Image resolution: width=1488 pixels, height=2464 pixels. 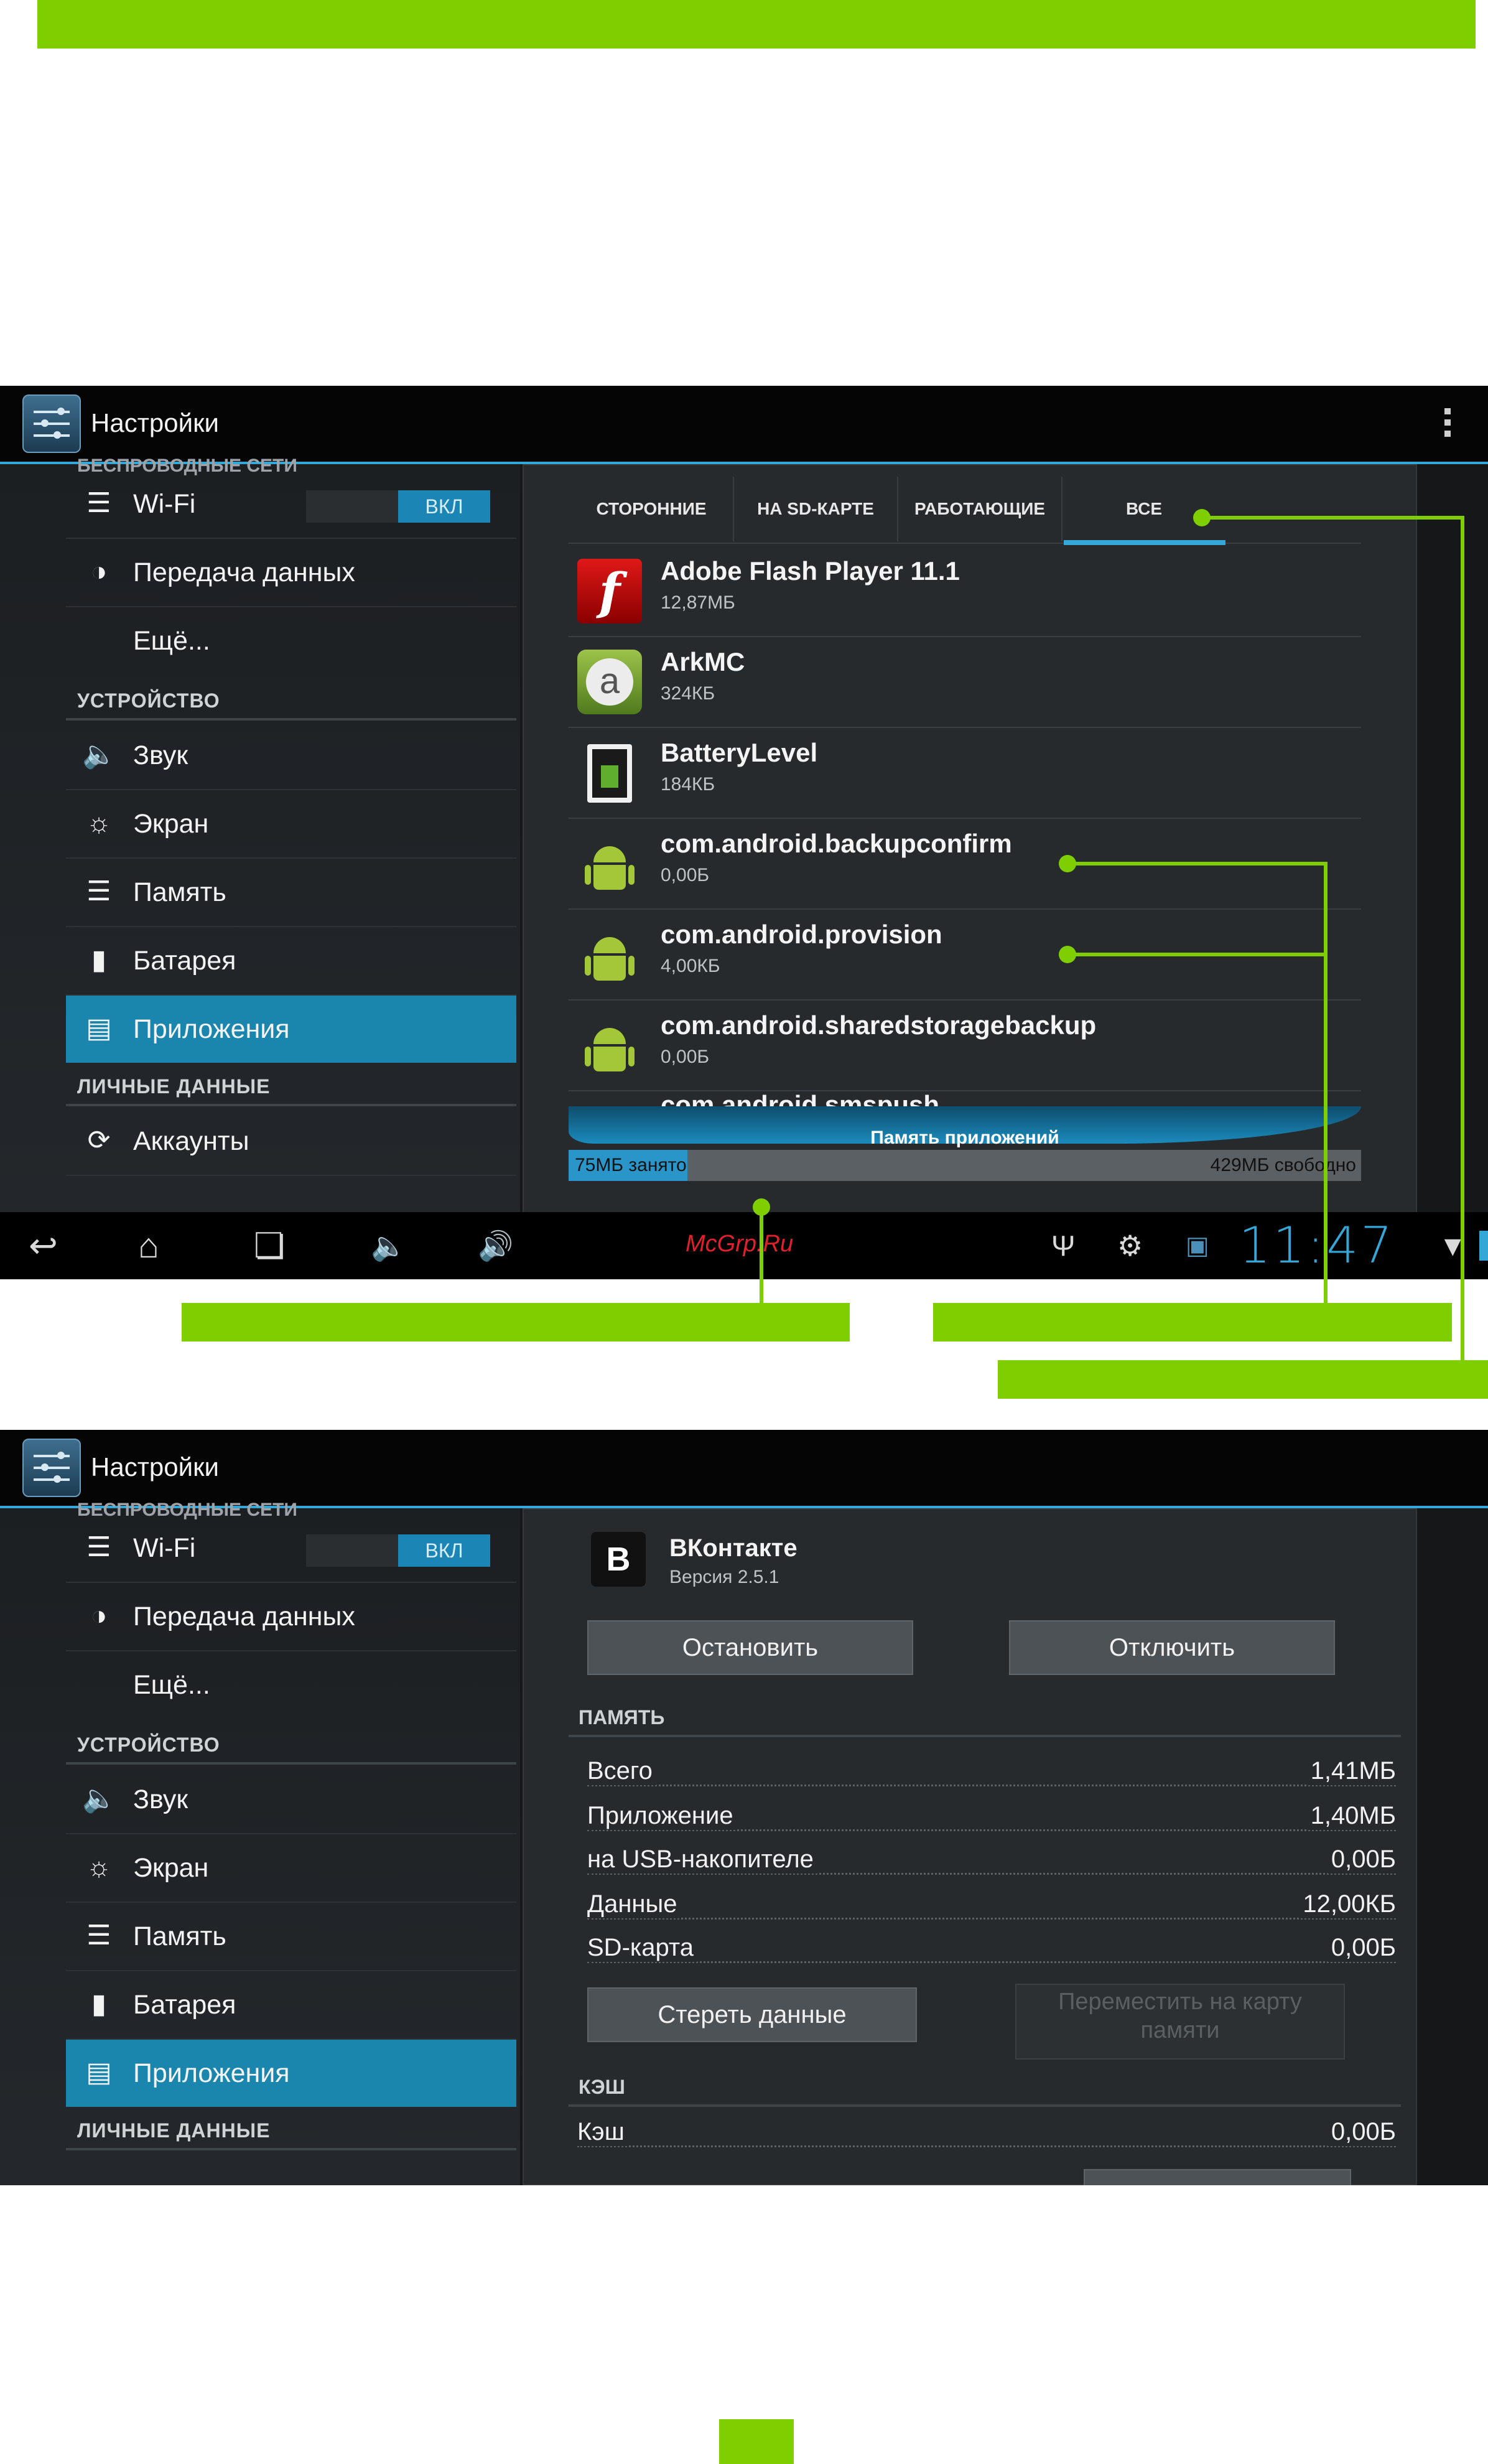 I want to click on tab-running: РАБОТАЮЩИЕ, so click(x=980, y=509).